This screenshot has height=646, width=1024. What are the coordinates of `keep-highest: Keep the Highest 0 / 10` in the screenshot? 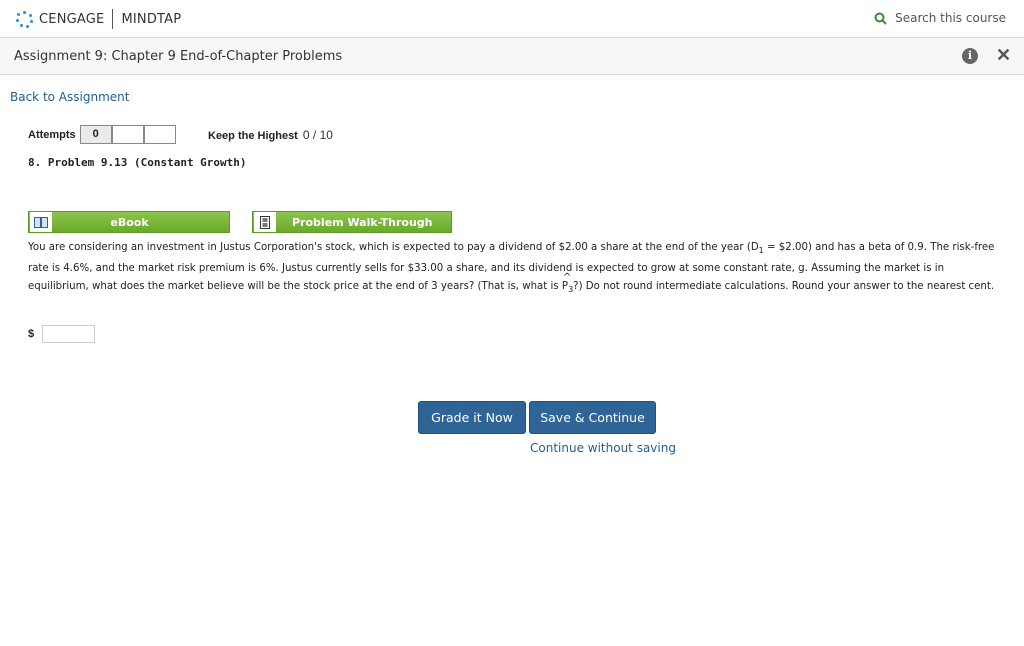 It's located at (270, 135).